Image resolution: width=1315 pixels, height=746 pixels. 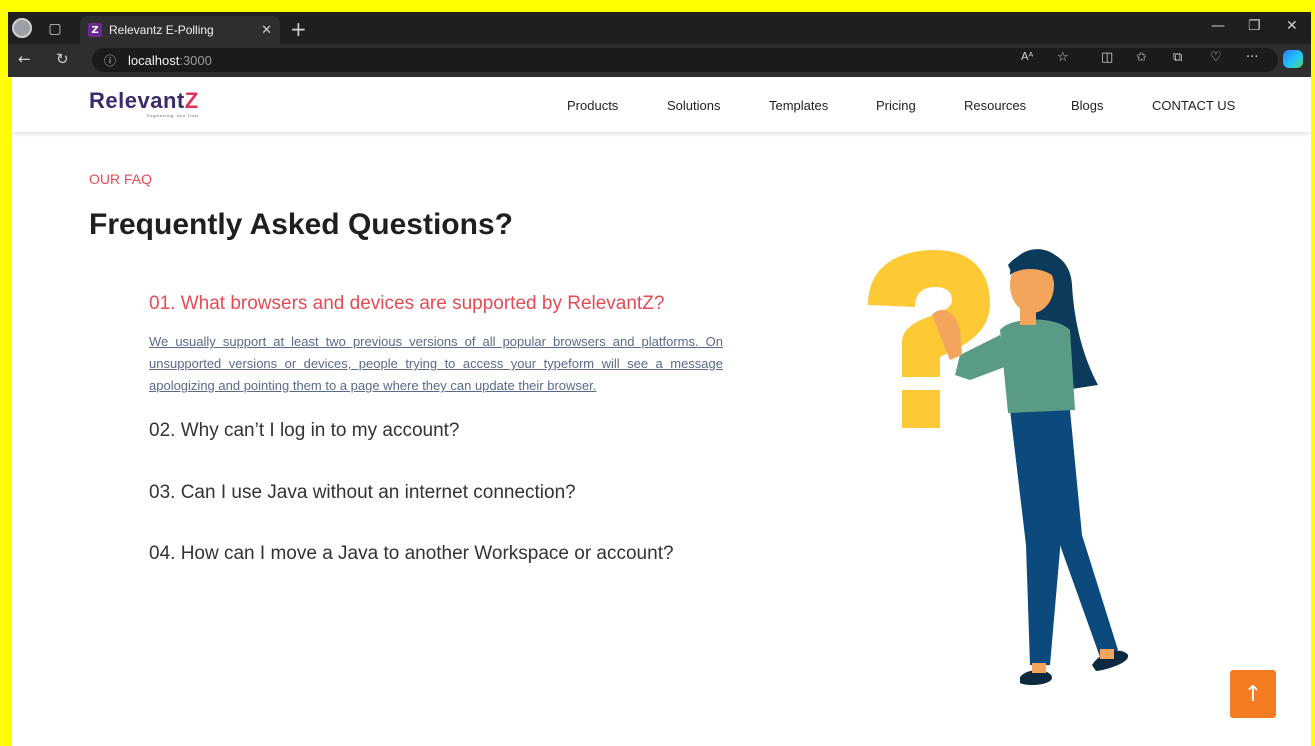 I want to click on favorite-icon: ☆, so click(x=1063, y=57).